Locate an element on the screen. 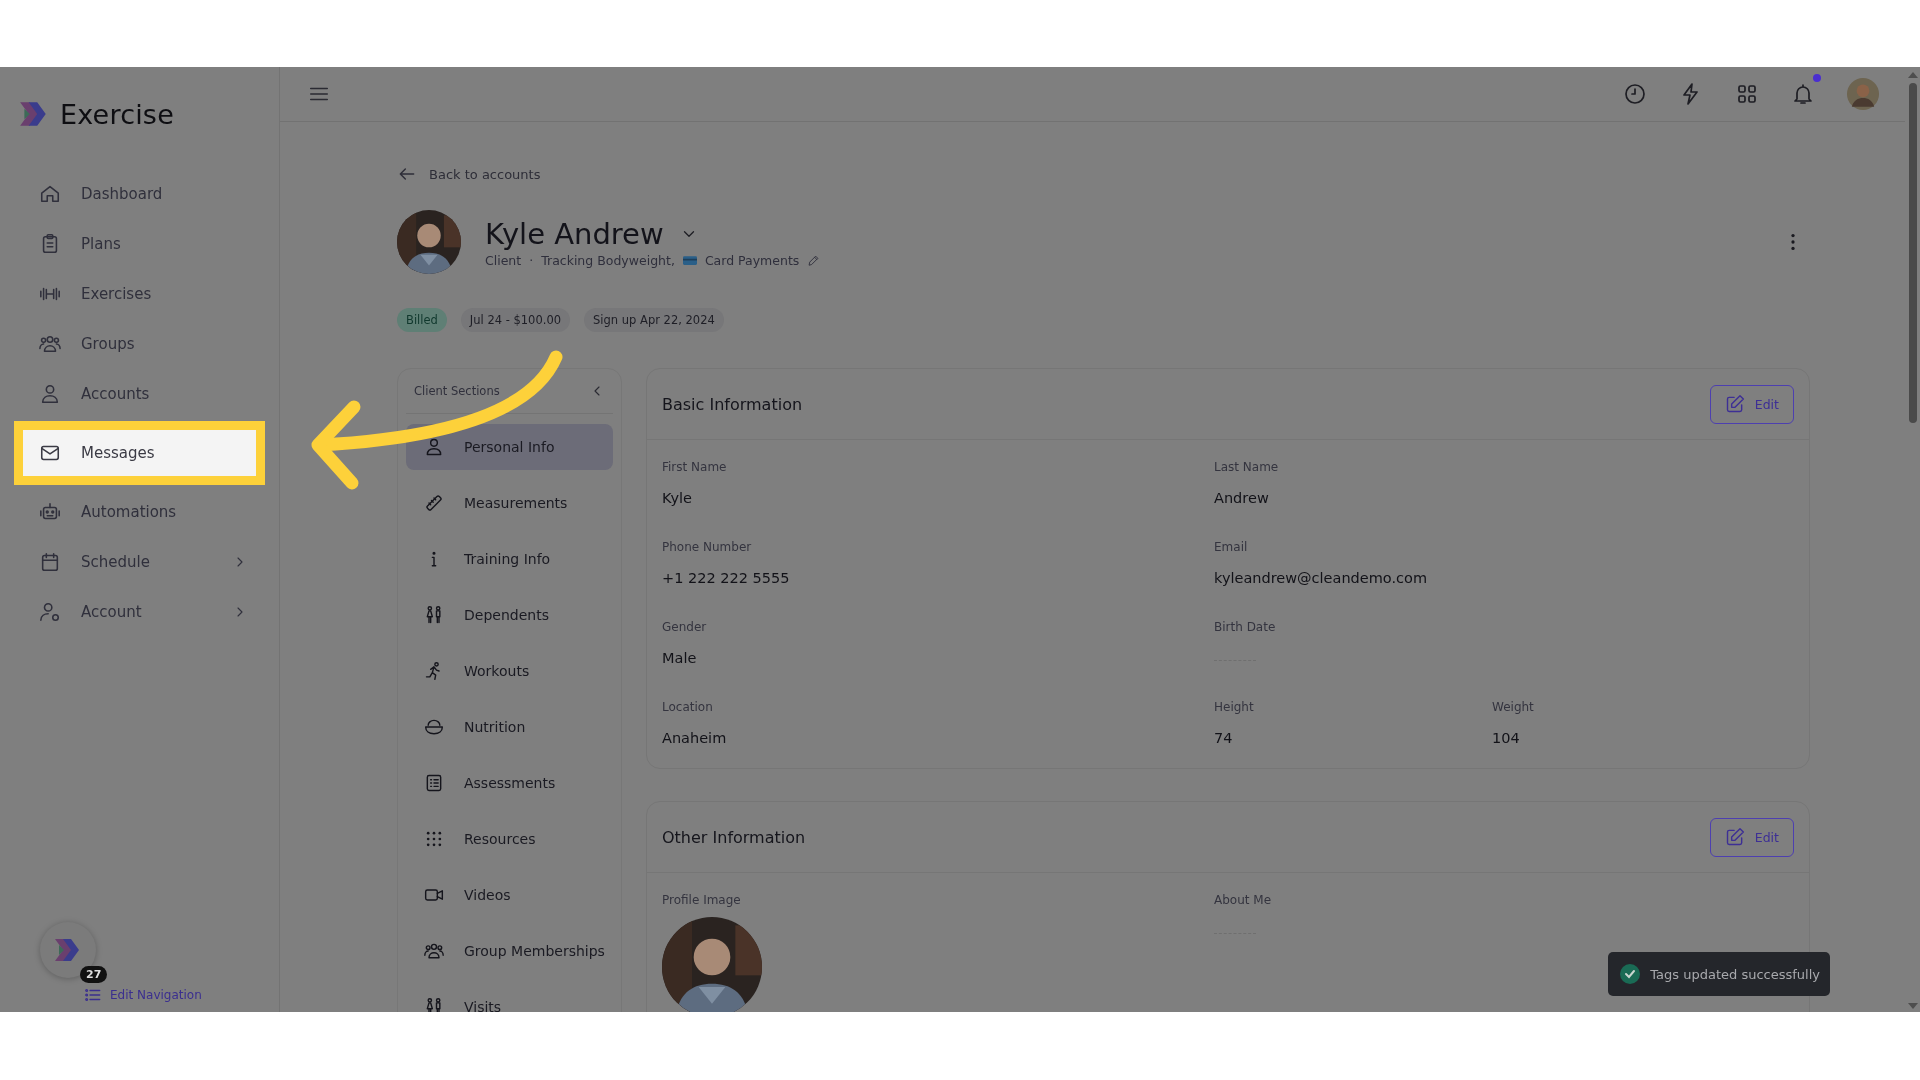  tag: Jul 24 - $100.00 is located at coordinates (515, 320).